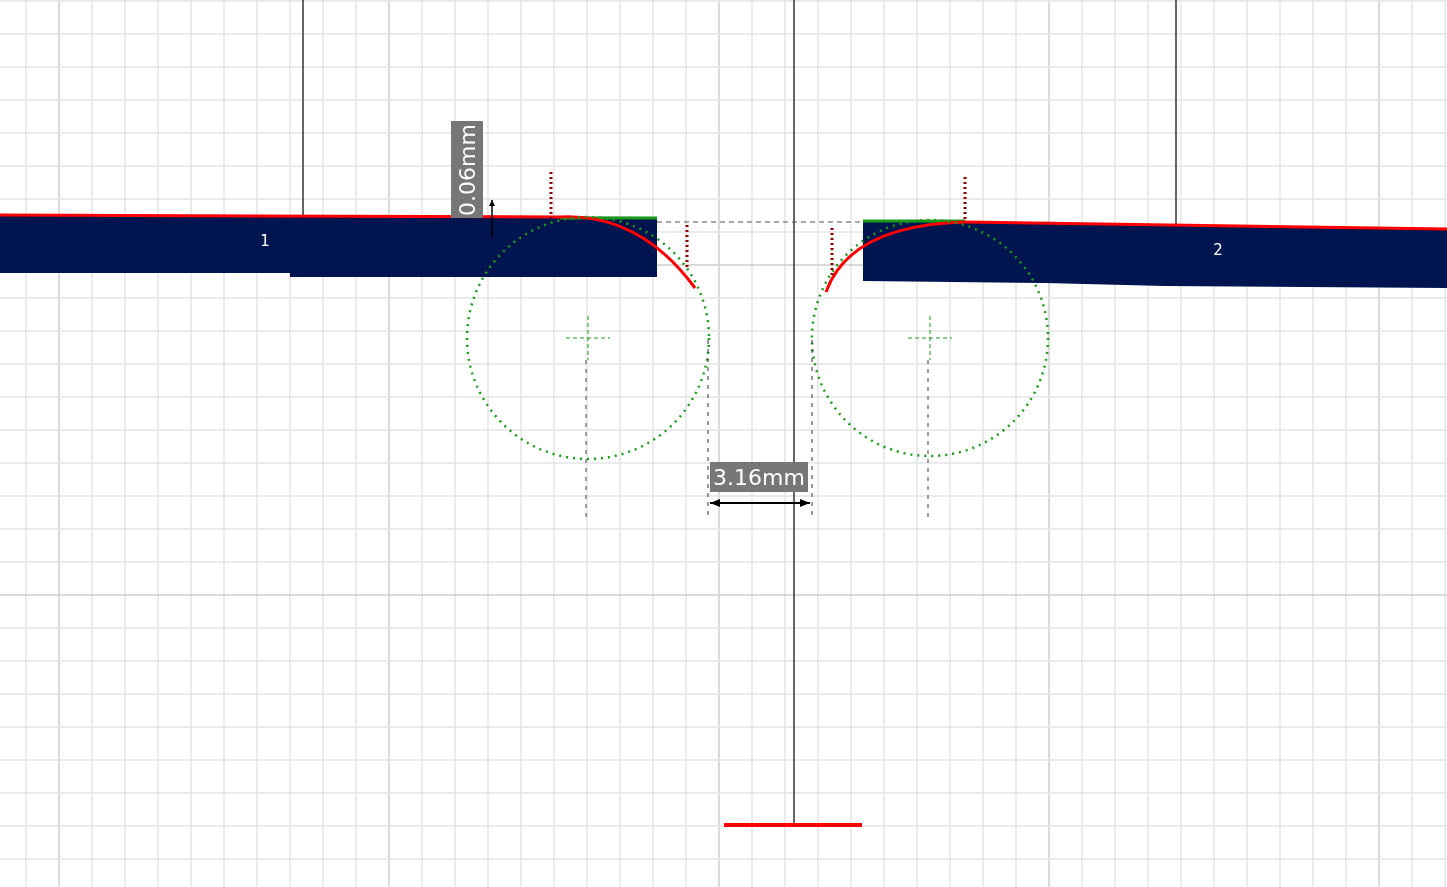  What do you see at coordinates (759, 477) in the screenshot?
I see `dimension-label: 3.16mm` at bounding box center [759, 477].